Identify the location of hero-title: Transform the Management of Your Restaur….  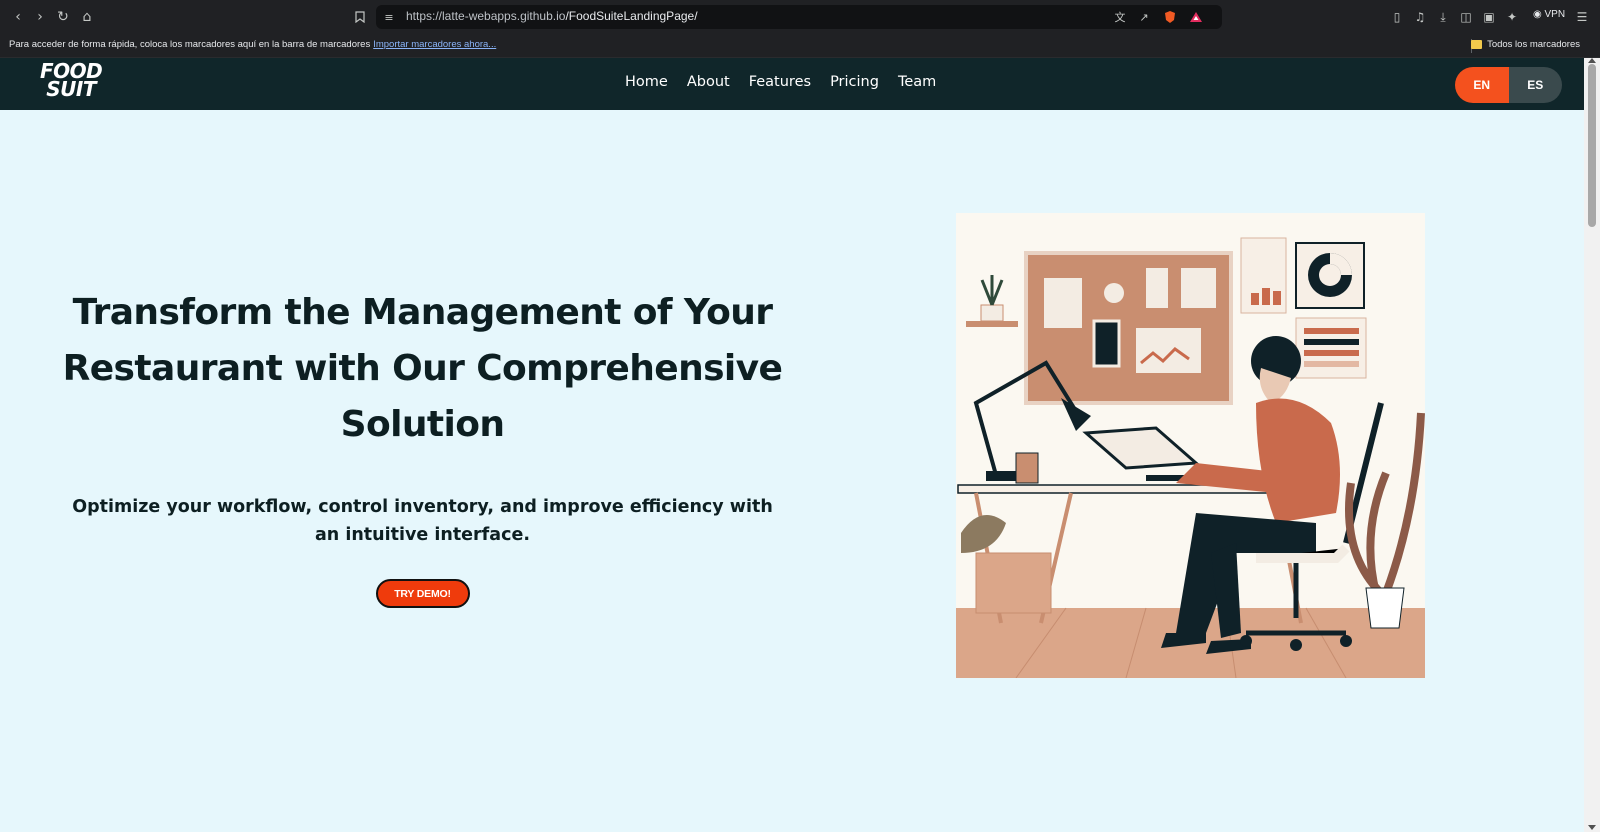
(422, 368).